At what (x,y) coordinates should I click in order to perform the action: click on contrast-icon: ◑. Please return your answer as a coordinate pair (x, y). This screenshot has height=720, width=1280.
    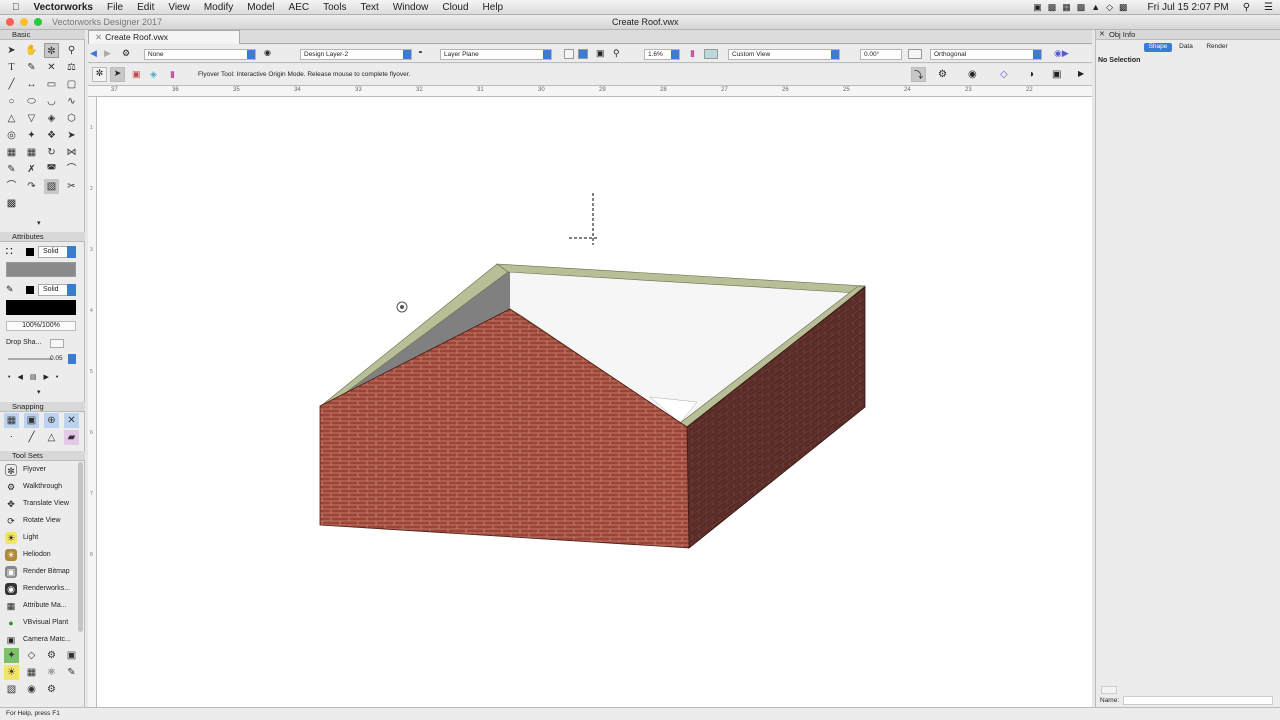
    Looking at the image, I should click on (1031, 74).